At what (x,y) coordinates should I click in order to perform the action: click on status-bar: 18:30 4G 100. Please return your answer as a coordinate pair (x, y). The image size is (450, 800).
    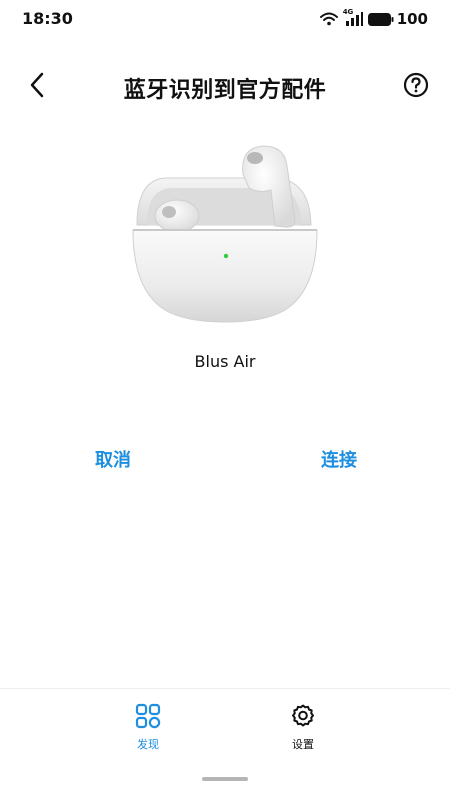
    Looking at the image, I should click on (225, 19).